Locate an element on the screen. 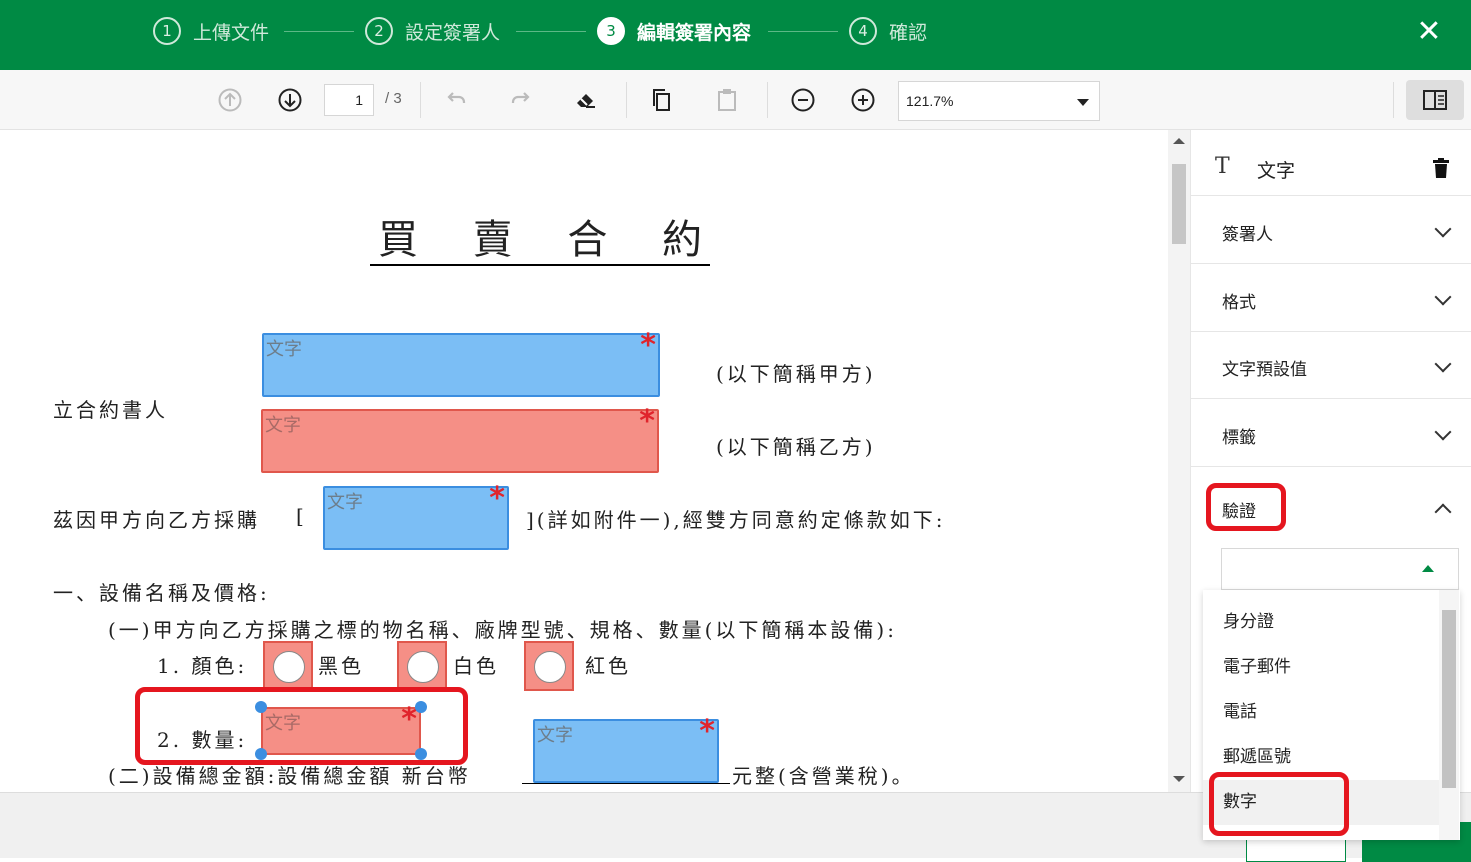 The image size is (1471, 862). step-confirm: 4 確認 is located at coordinates (888, 31).